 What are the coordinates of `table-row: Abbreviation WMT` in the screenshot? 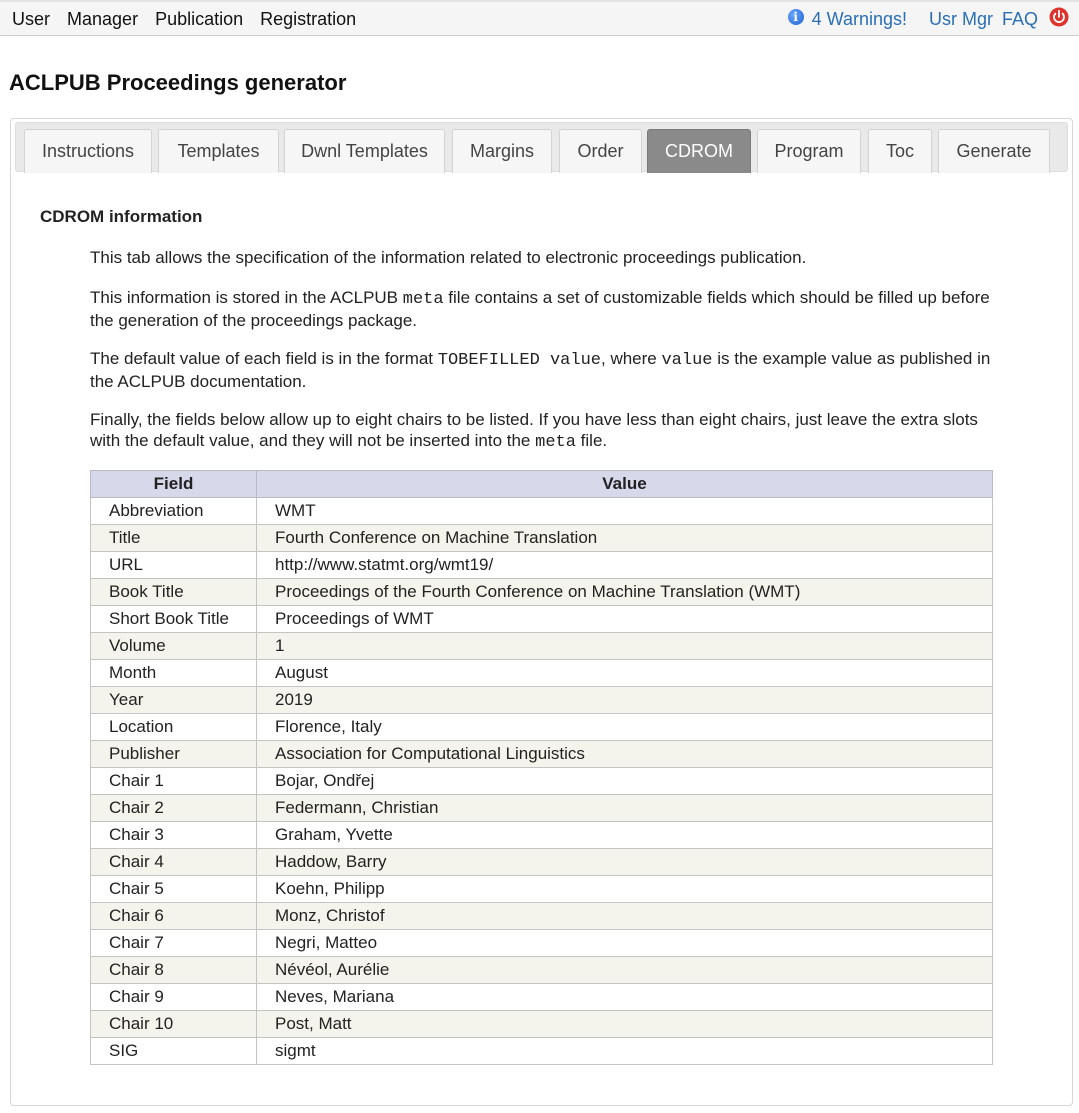 It's located at (541, 511).